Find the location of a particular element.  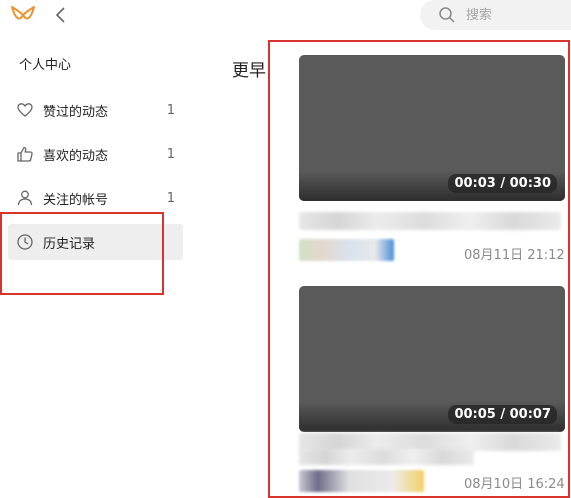

video-duration: 00:03 / 00:30 is located at coordinates (502, 183).